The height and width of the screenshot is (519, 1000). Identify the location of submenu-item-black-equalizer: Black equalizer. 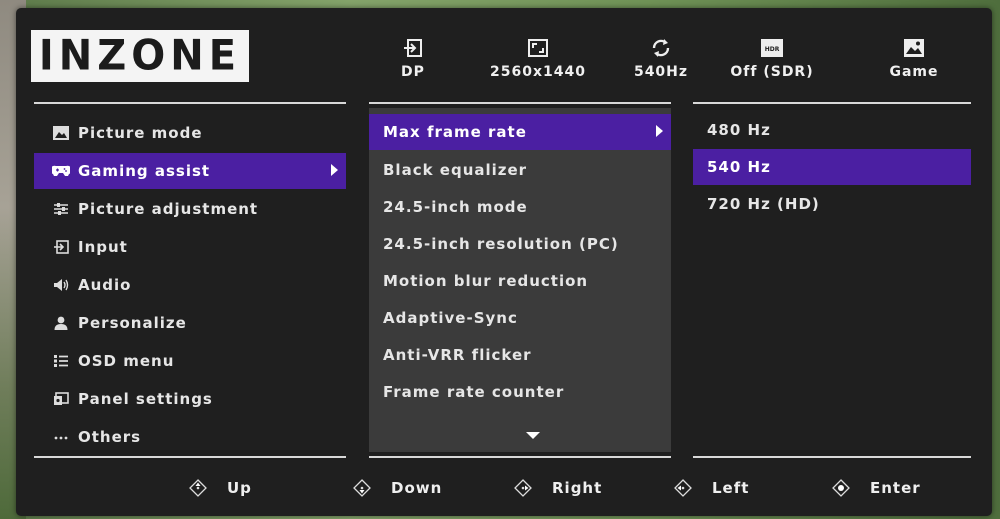
(520, 170).